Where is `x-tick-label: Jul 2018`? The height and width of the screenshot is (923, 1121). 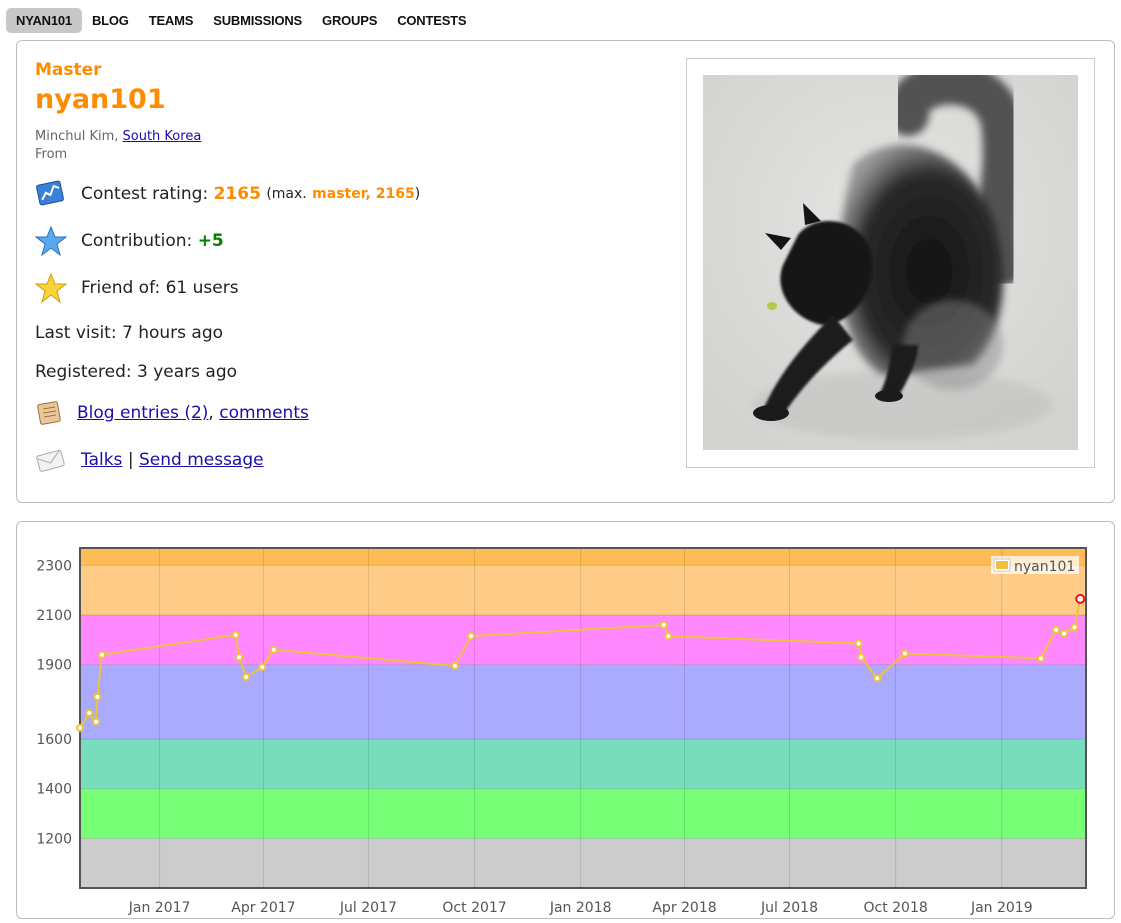 x-tick-label: Jul 2018 is located at coordinates (789, 908).